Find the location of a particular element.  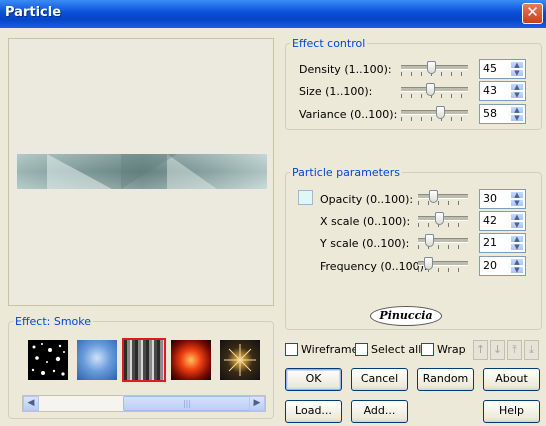

x-scale-label: X scale (0..100): is located at coordinates (365, 221).